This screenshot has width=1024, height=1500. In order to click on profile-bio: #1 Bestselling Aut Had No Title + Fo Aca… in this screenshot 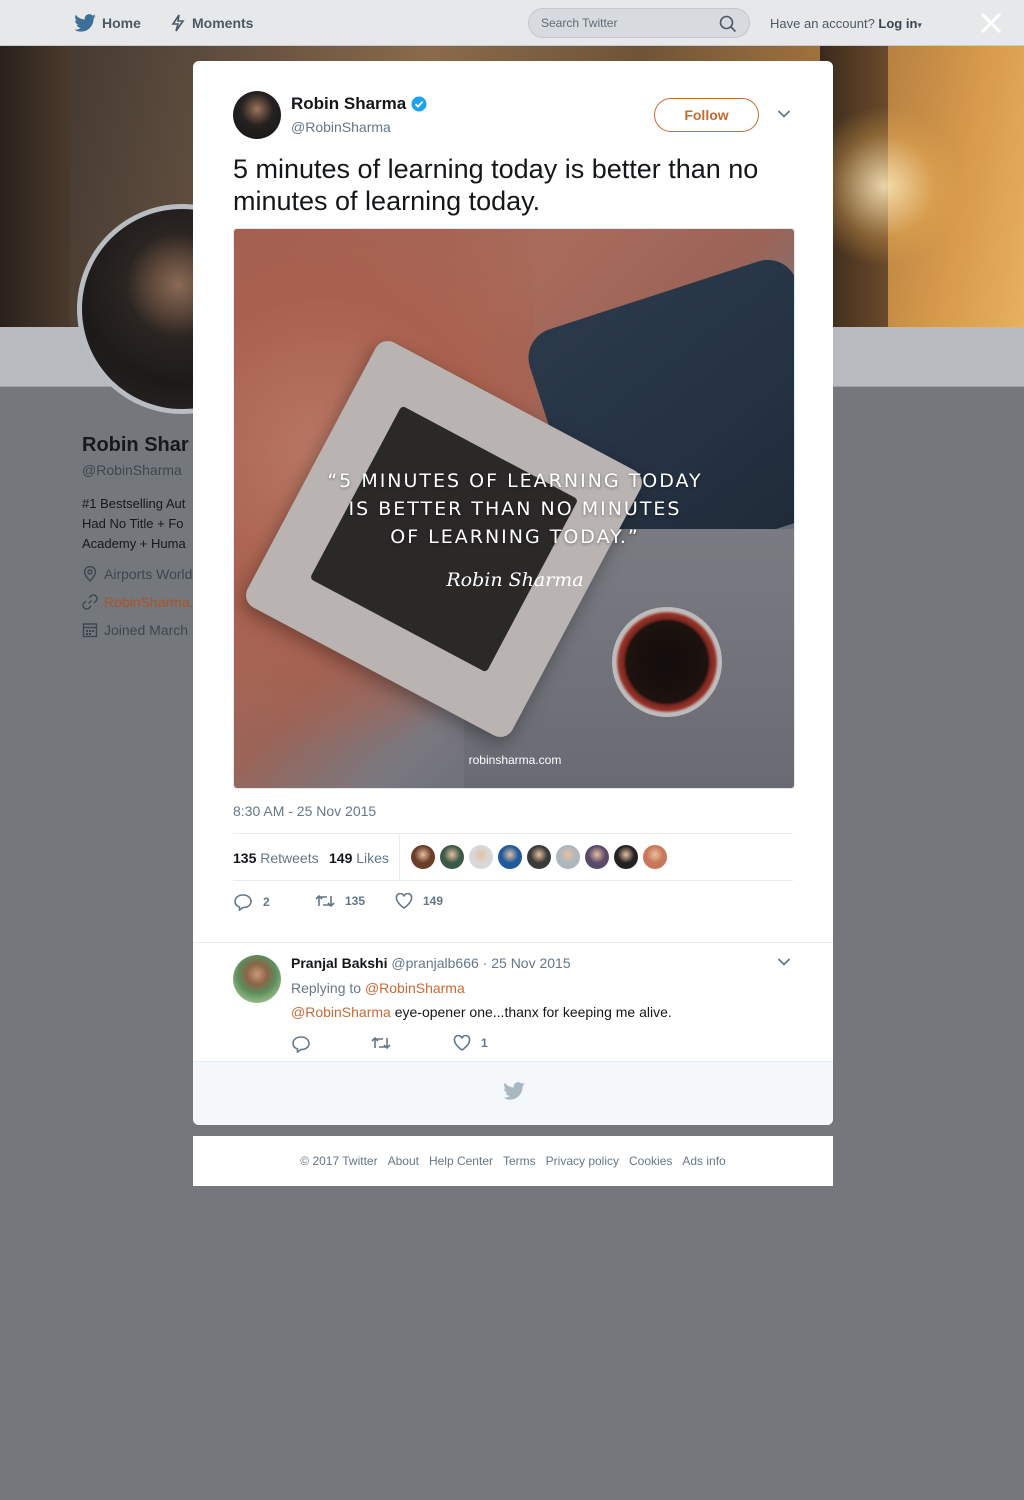, I will do `click(134, 524)`.